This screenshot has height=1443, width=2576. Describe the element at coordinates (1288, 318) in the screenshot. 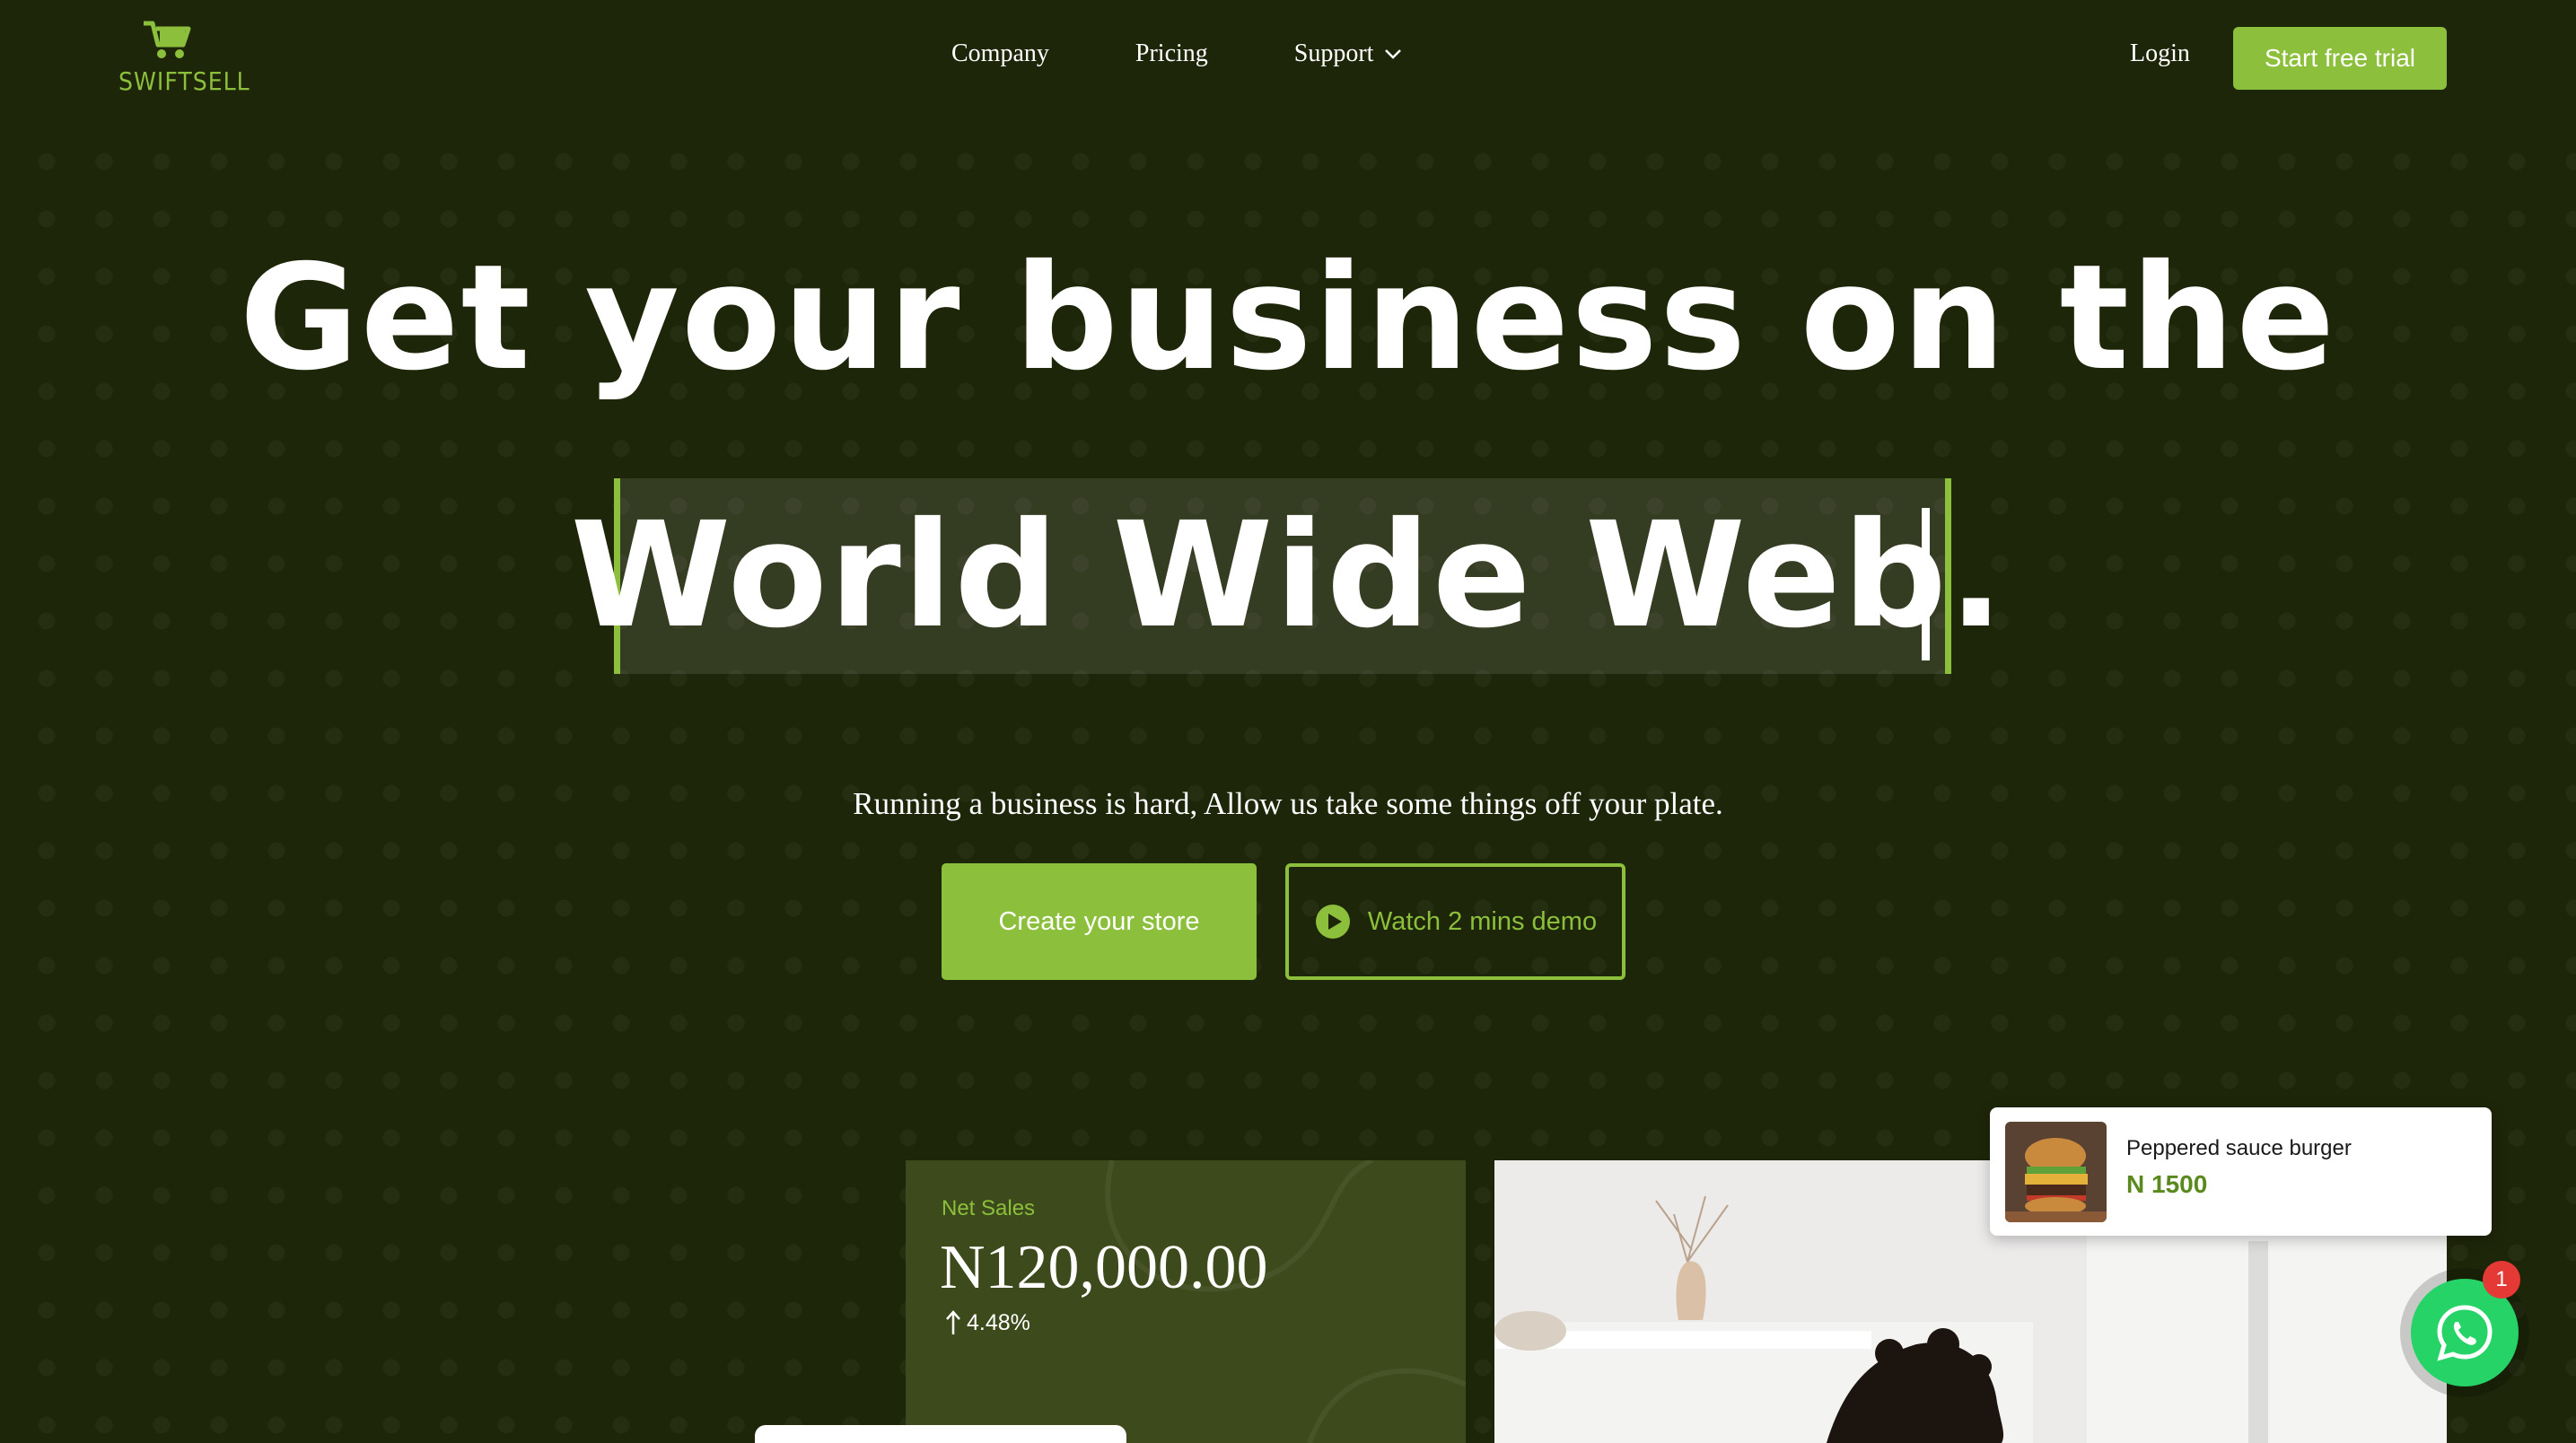

I see `hero-headline: Get your business on the` at that location.